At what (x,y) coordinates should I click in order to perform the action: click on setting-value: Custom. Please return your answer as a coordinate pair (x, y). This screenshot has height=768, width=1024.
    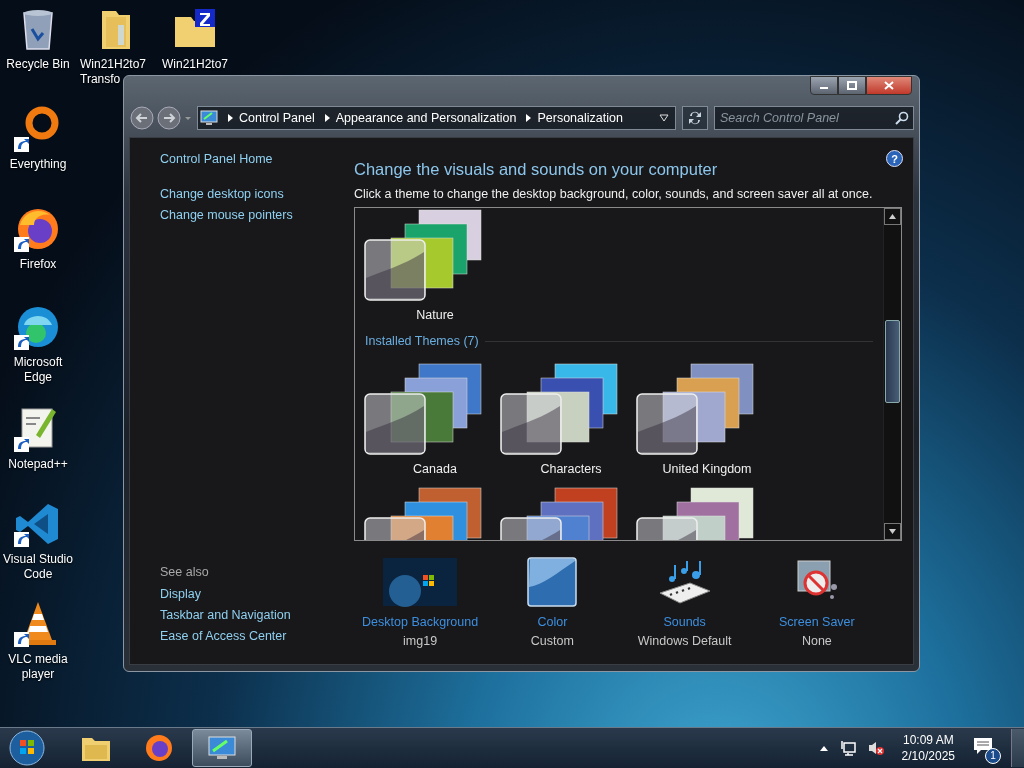
    Looking at the image, I should click on (552, 641).